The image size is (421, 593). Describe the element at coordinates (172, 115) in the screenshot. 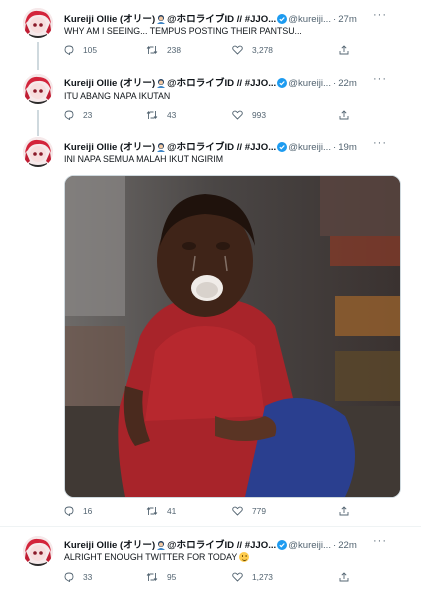

I see `retweet-count: 43` at that location.